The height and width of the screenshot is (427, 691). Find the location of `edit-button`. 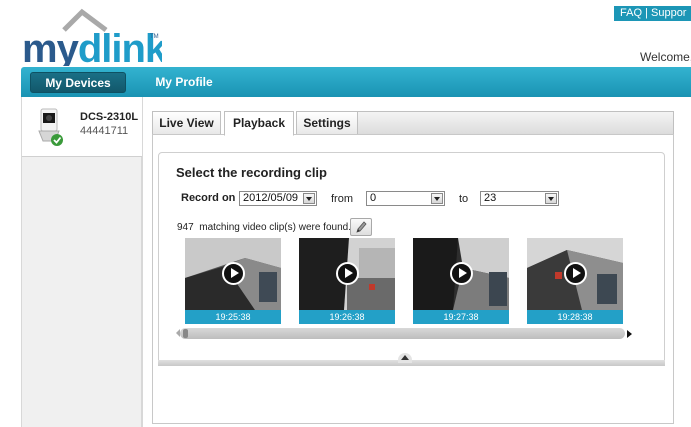

edit-button is located at coordinates (361, 227).